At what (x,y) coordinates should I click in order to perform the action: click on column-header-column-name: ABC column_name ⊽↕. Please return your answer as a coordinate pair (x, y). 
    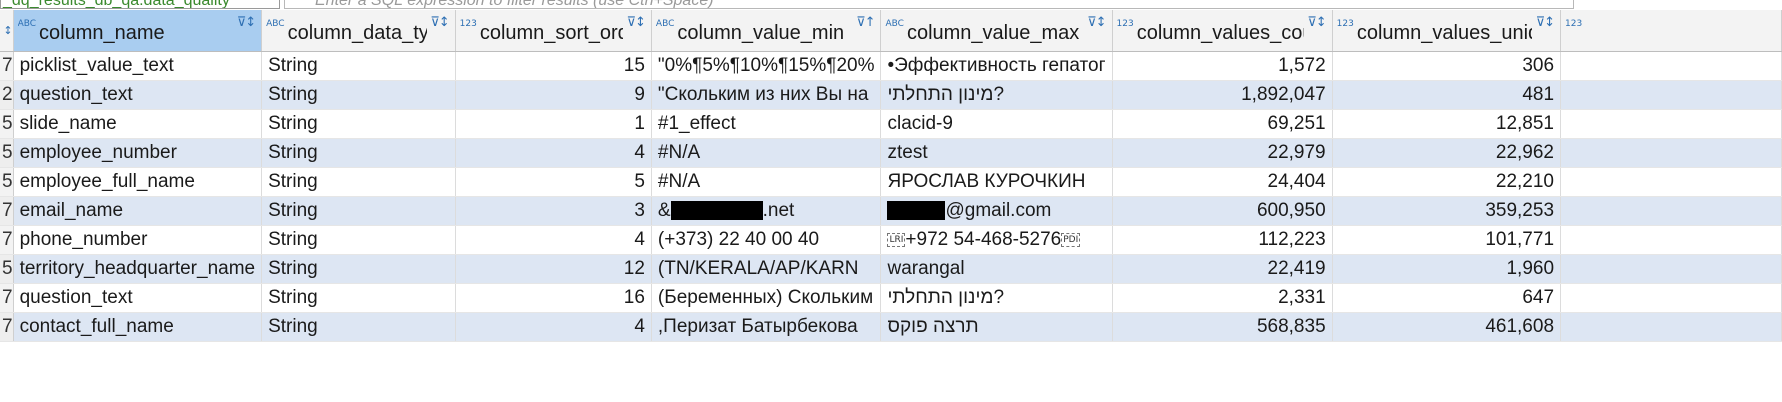
    Looking at the image, I should click on (138, 31).